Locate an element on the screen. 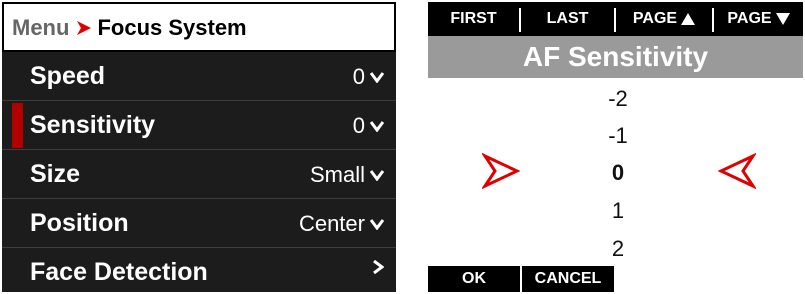  last-button-label: LAST is located at coordinates (567, 18).